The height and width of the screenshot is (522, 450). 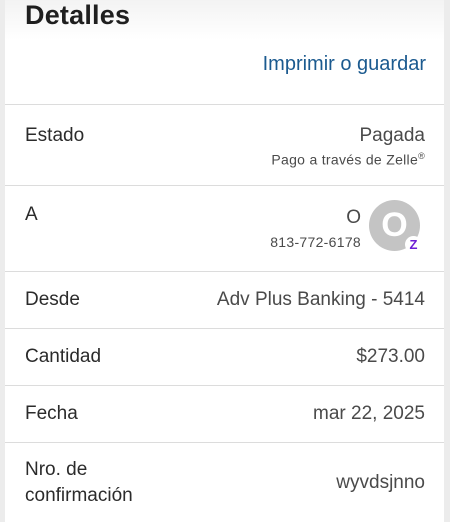 I want to click on recipient-name: O, so click(x=353, y=217).